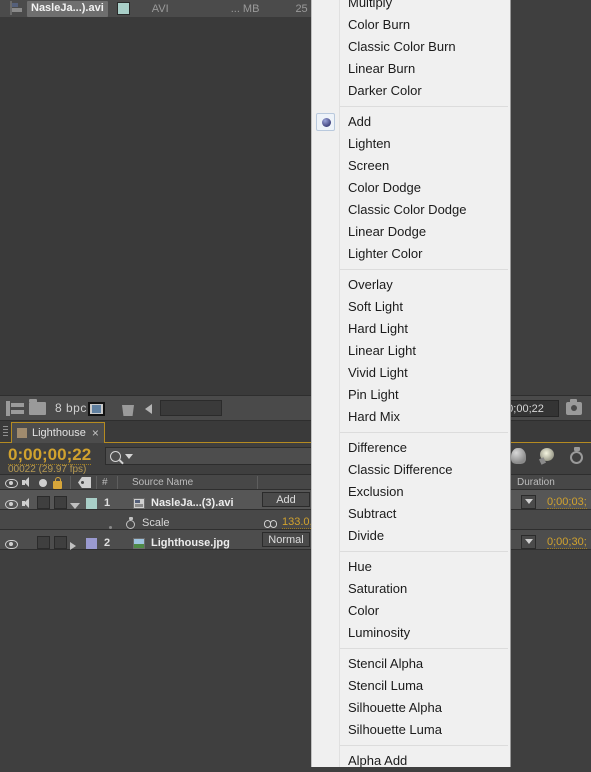 The image size is (591, 772). I want to click on property-value: 133.0,, so click(297, 522).